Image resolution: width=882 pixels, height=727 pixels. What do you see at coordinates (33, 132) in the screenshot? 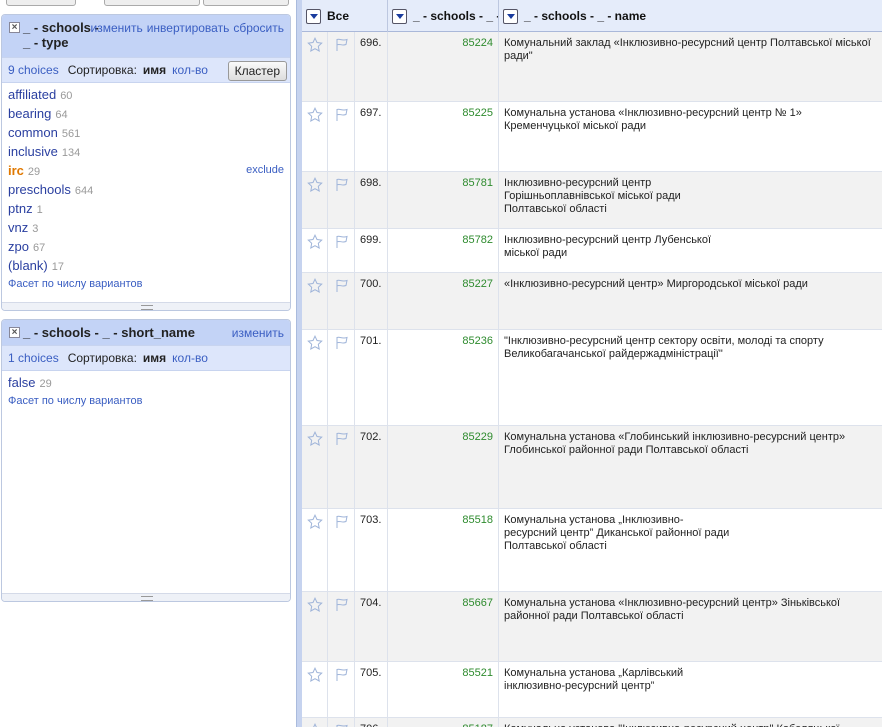
I see `choice-name: common` at bounding box center [33, 132].